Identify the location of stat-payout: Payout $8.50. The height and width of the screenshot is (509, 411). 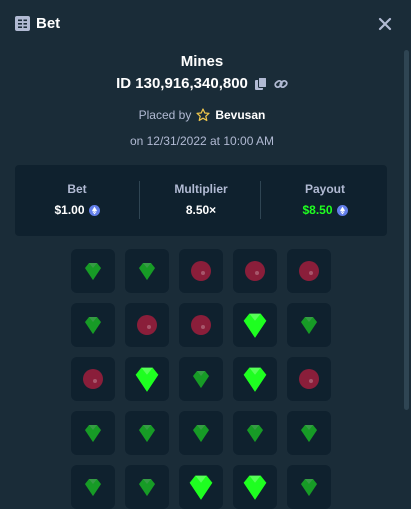
(325, 200).